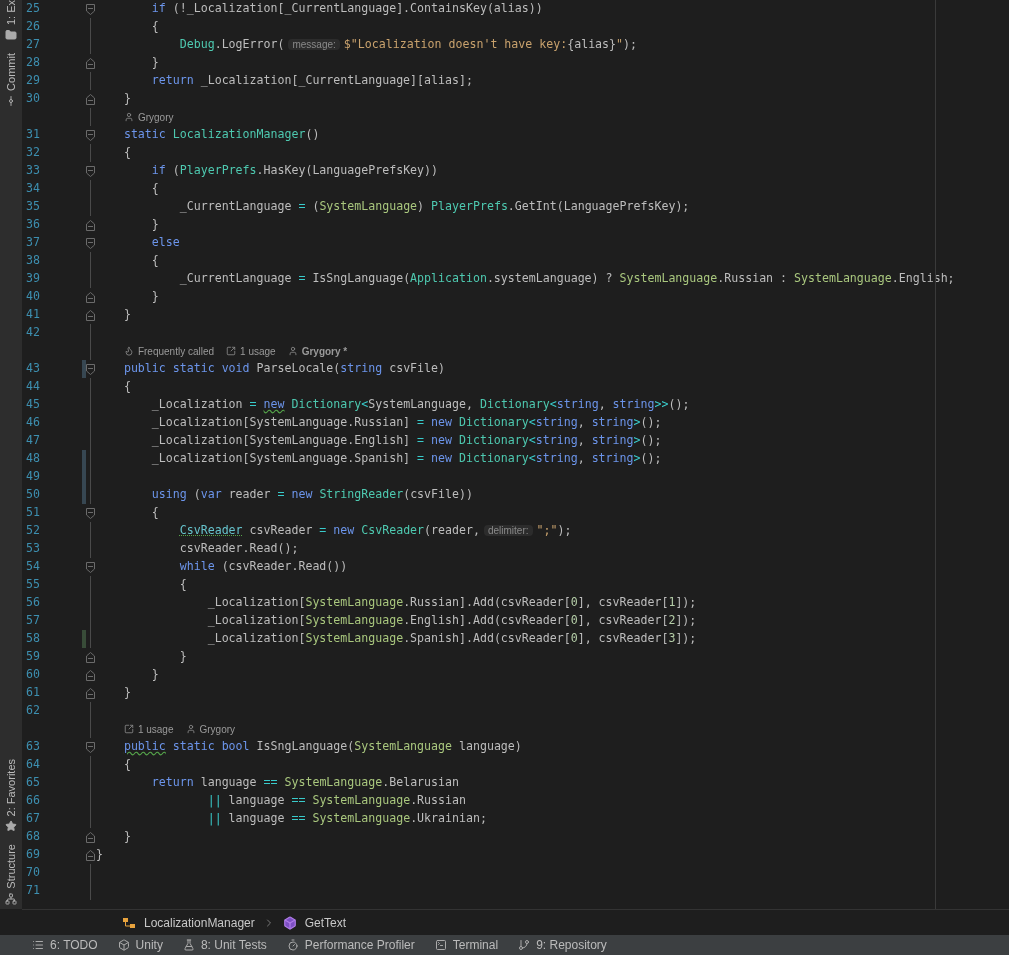  What do you see at coordinates (33, 441) in the screenshot?
I see `line-number: 47` at bounding box center [33, 441].